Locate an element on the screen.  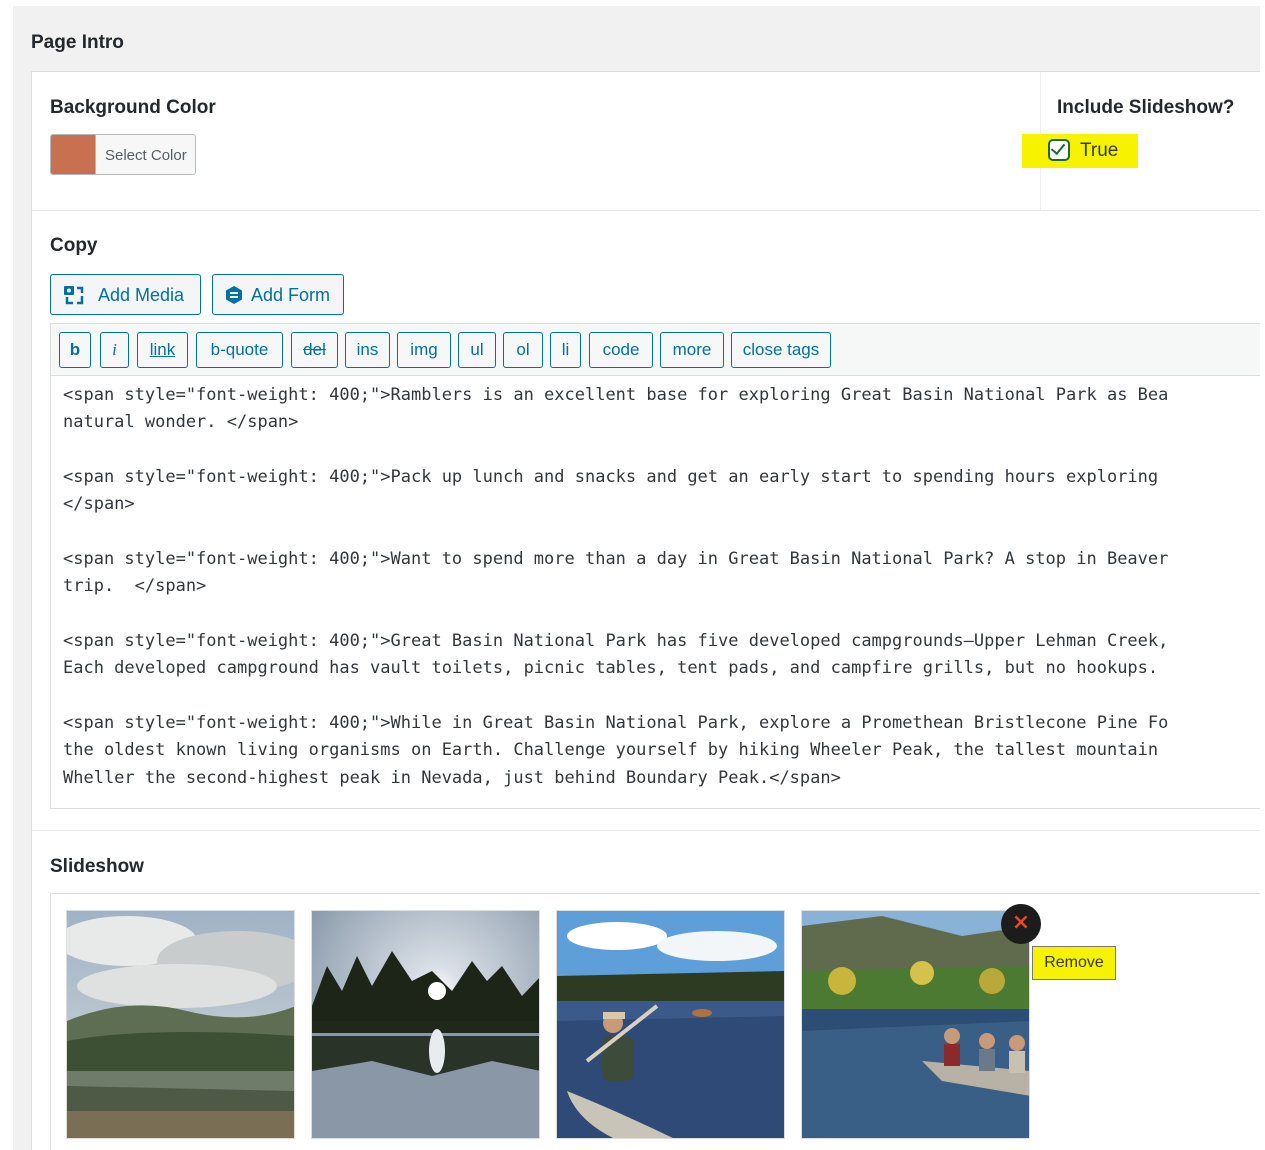
include-slideshow-checkbox: True is located at coordinates (1080, 151).